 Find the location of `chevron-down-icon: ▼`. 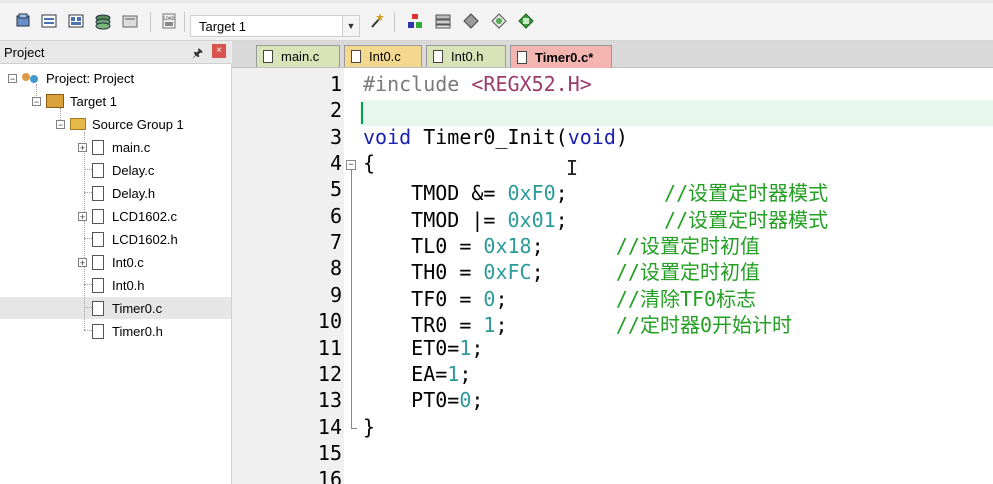

chevron-down-icon: ▼ is located at coordinates (350, 26).